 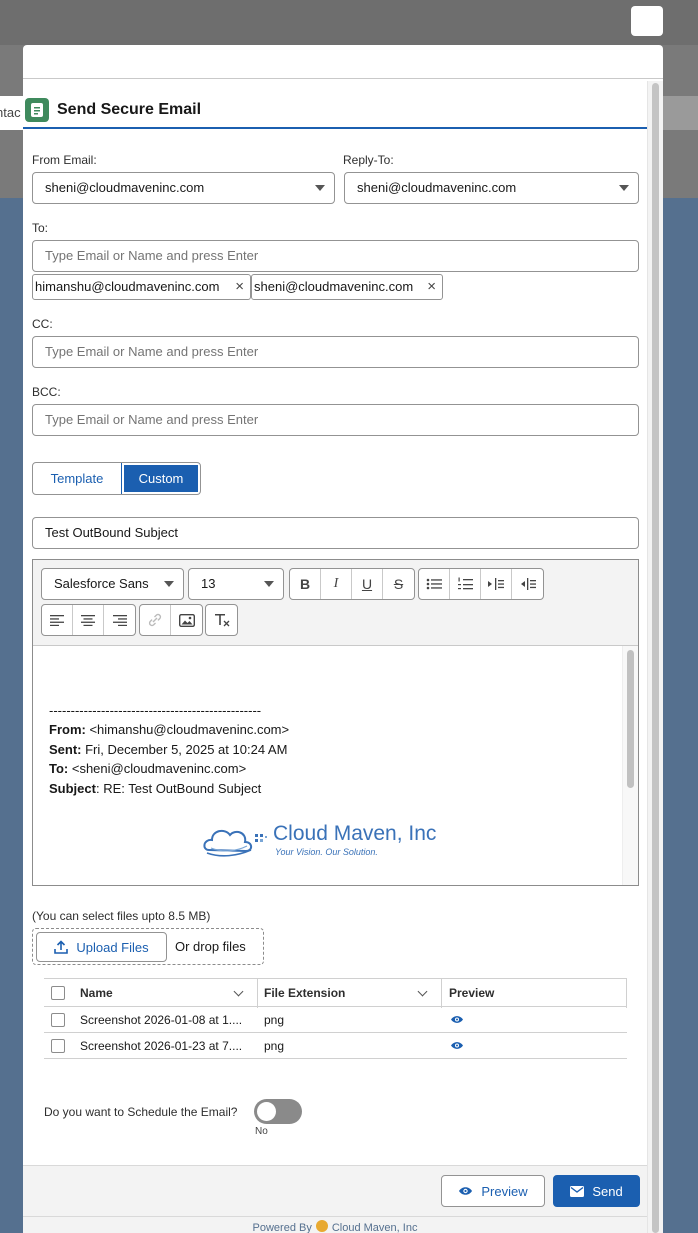 I want to click on bcc-label: BCC:, so click(x=46, y=392).